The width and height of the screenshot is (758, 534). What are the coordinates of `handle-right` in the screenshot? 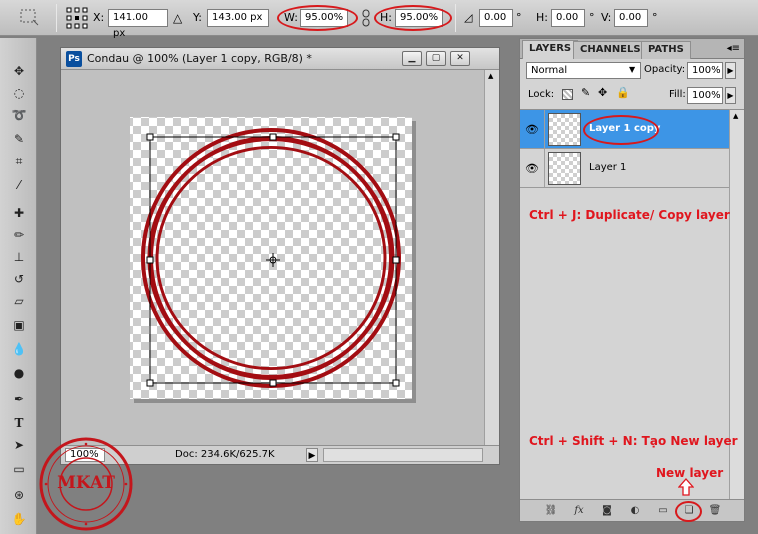 It's located at (396, 260).